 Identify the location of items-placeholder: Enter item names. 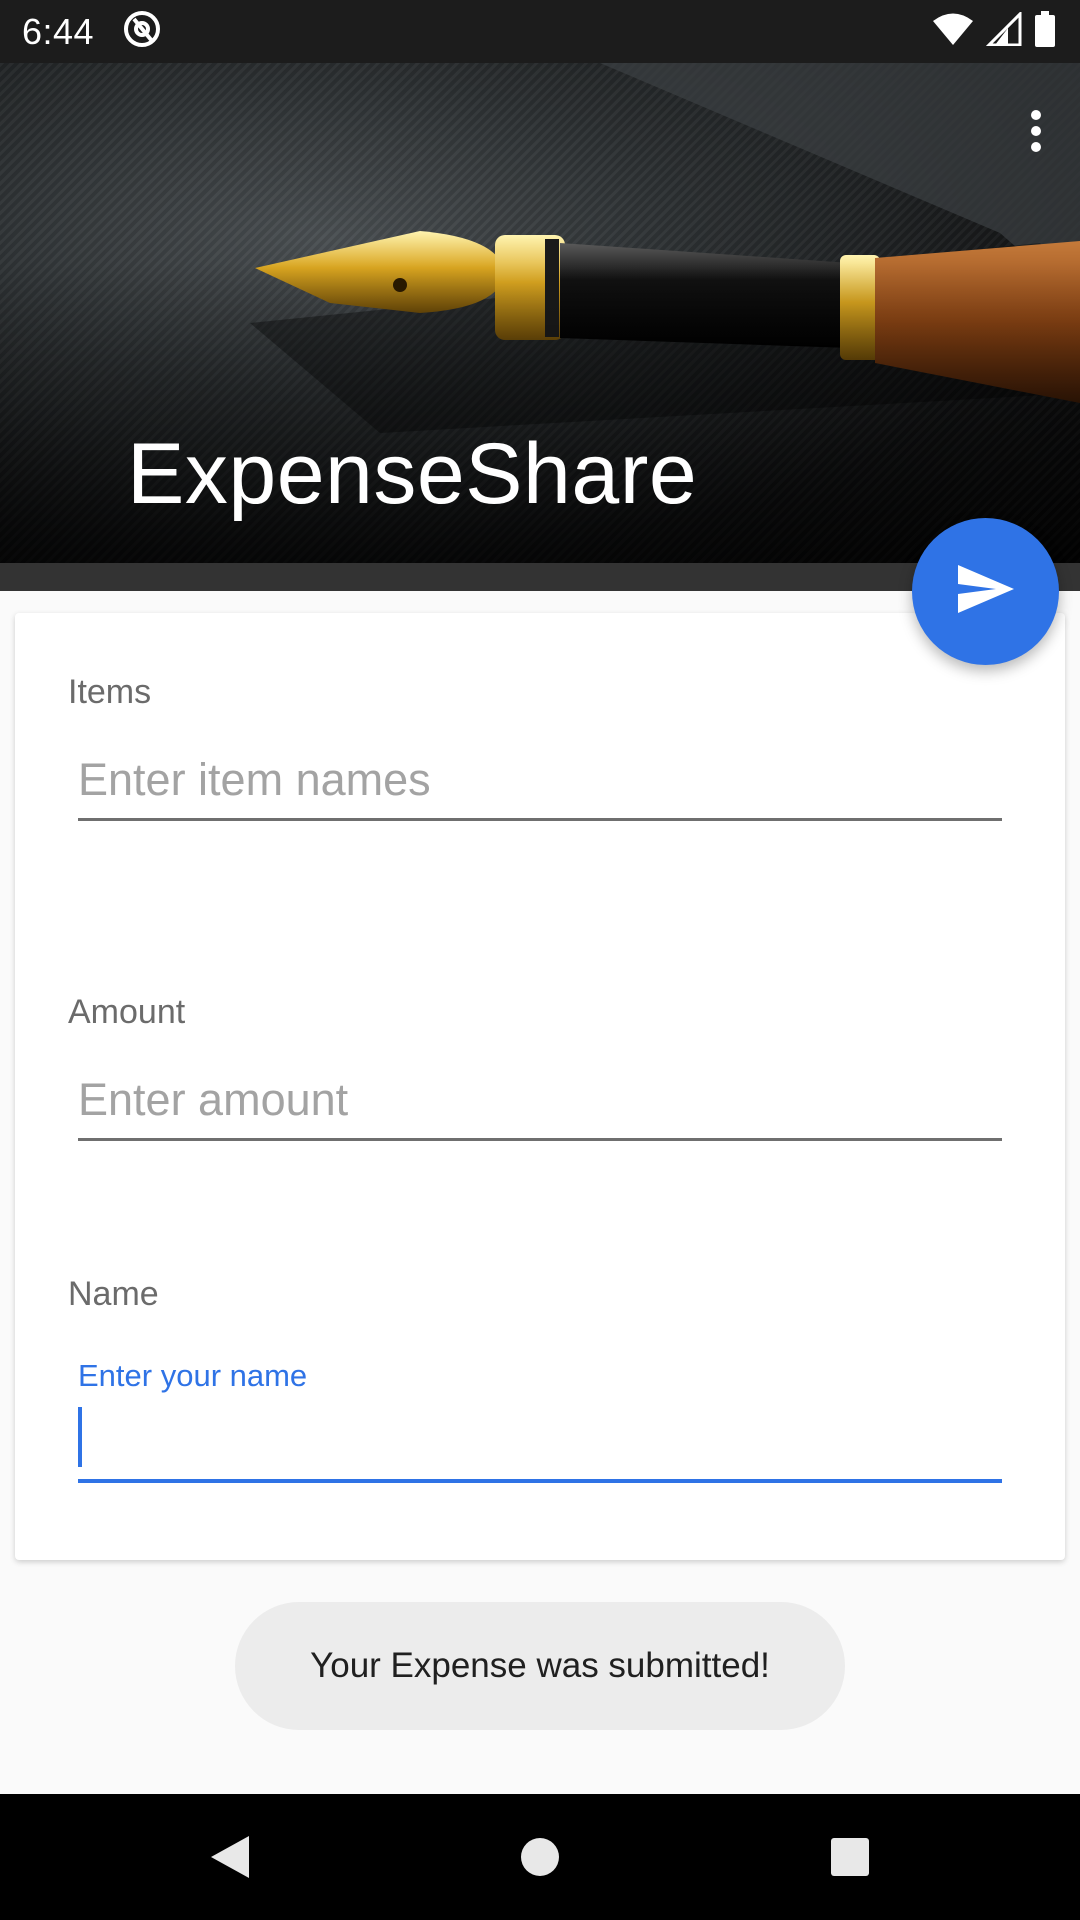
(254, 779).